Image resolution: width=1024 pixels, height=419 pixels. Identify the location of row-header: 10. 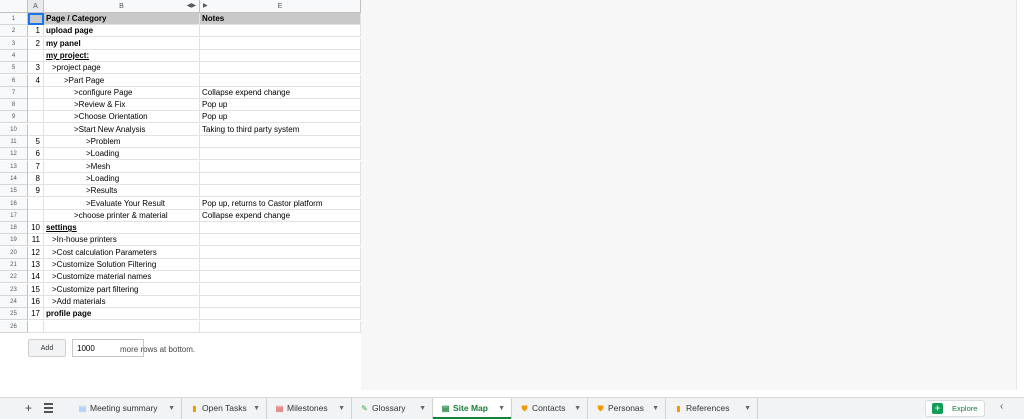
(14, 129).